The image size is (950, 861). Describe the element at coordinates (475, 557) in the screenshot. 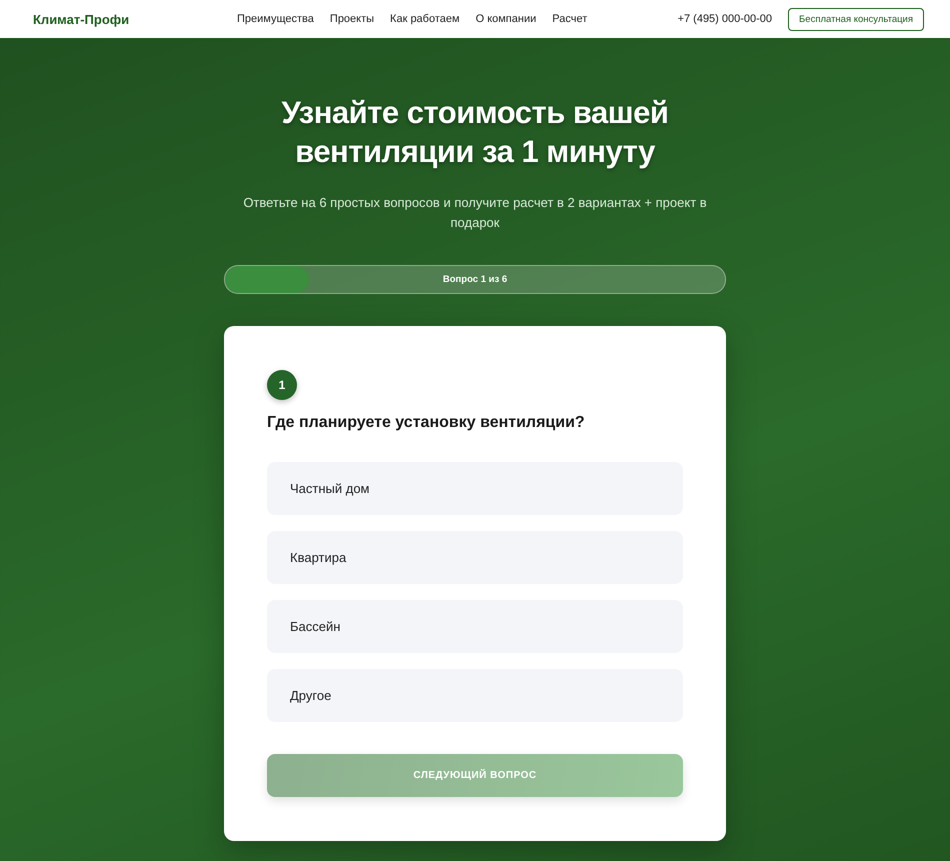

I see `answer-option: Квартира` at that location.